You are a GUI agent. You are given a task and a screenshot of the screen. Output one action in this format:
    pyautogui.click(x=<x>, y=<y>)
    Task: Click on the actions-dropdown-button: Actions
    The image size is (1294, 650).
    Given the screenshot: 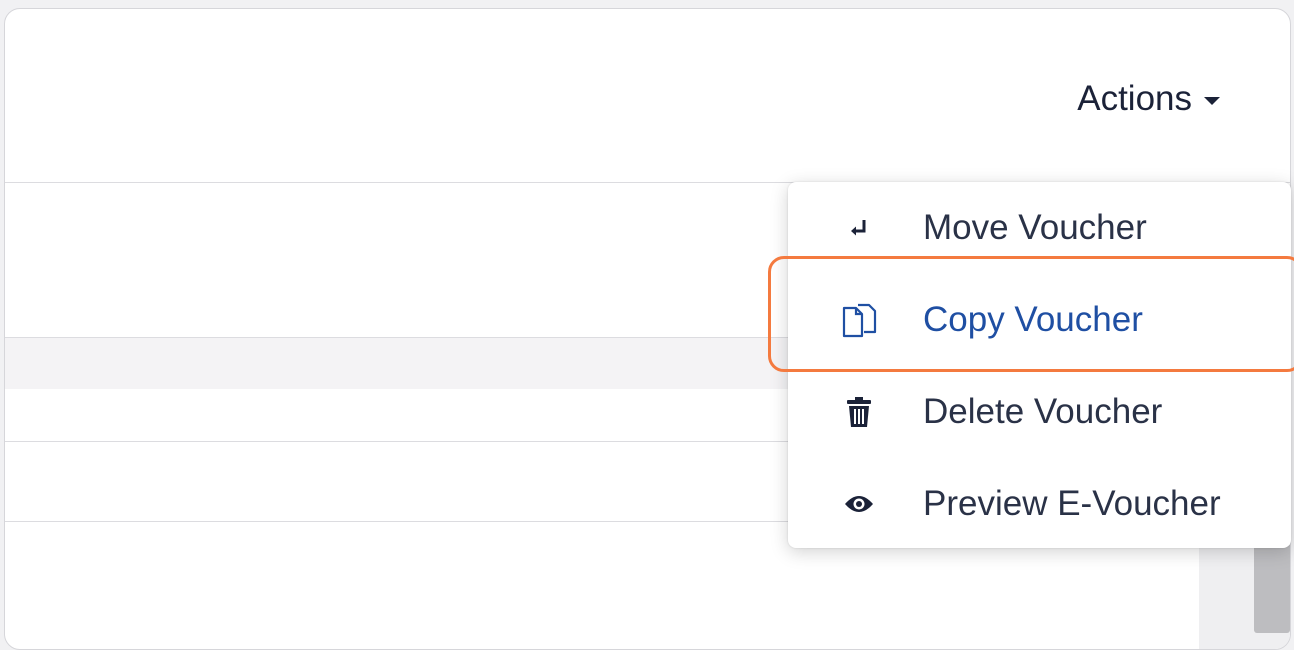 What is the action you would take?
    pyautogui.click(x=1148, y=99)
    